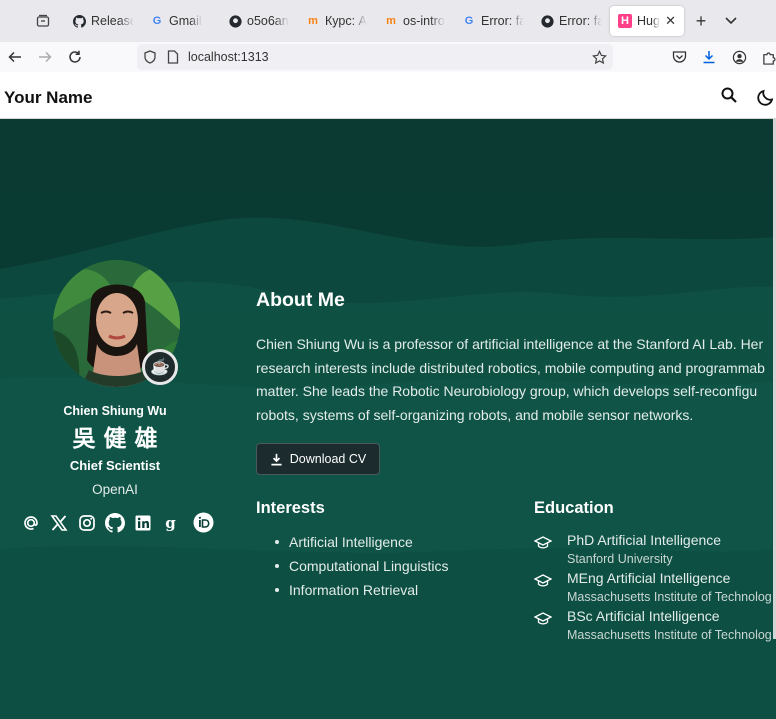  I want to click on tab-gmail: G Gmail, so click(181, 21).